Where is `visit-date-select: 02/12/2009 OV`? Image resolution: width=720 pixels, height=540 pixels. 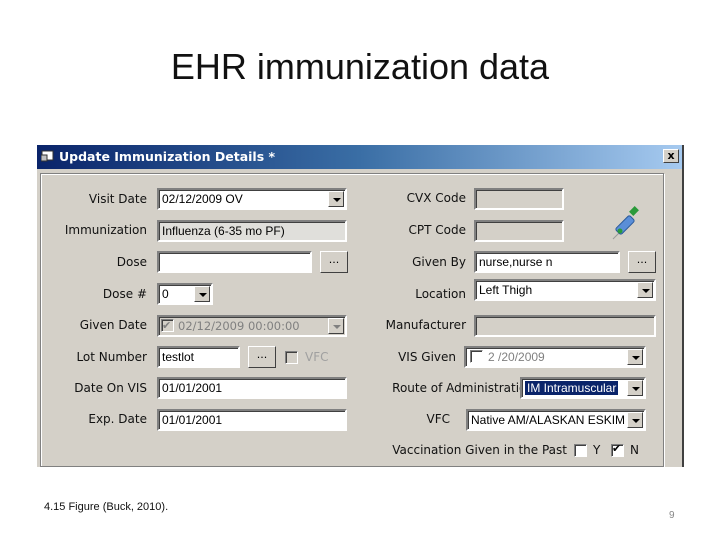
visit-date-select: 02/12/2009 OV is located at coordinates (252, 199).